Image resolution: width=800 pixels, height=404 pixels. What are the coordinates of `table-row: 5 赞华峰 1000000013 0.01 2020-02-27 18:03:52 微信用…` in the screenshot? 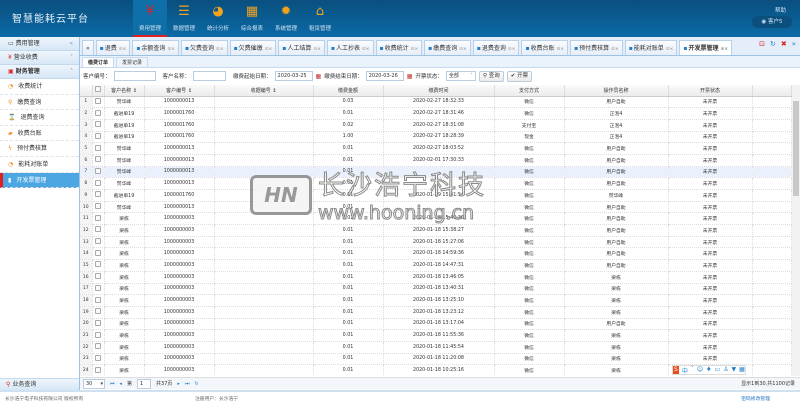 It's located at (436, 148).